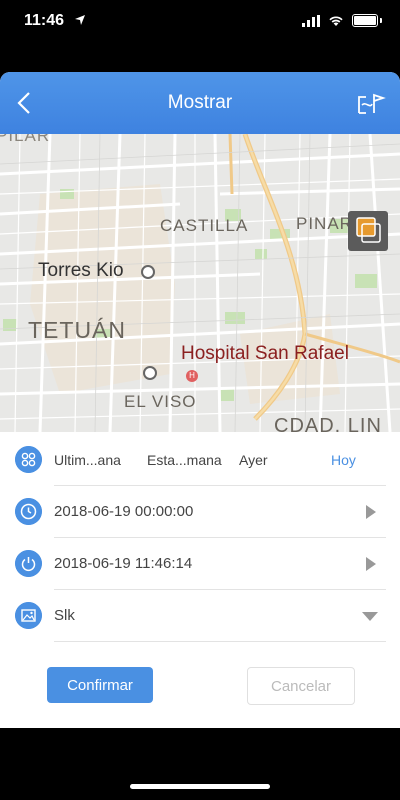  I want to click on grid-icon, so click(28, 459).